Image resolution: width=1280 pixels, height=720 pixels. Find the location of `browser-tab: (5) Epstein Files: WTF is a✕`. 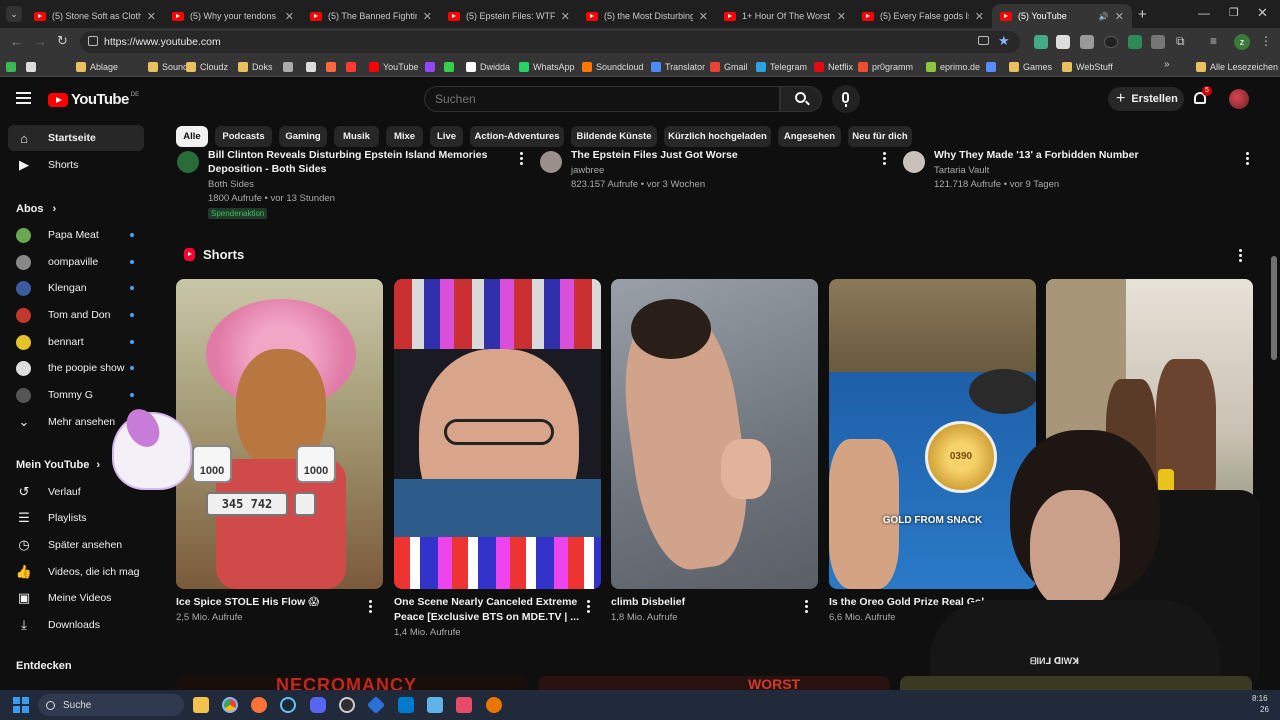

browser-tab: (5) Epstein Files: WTF is a✕ is located at coordinates (509, 16).